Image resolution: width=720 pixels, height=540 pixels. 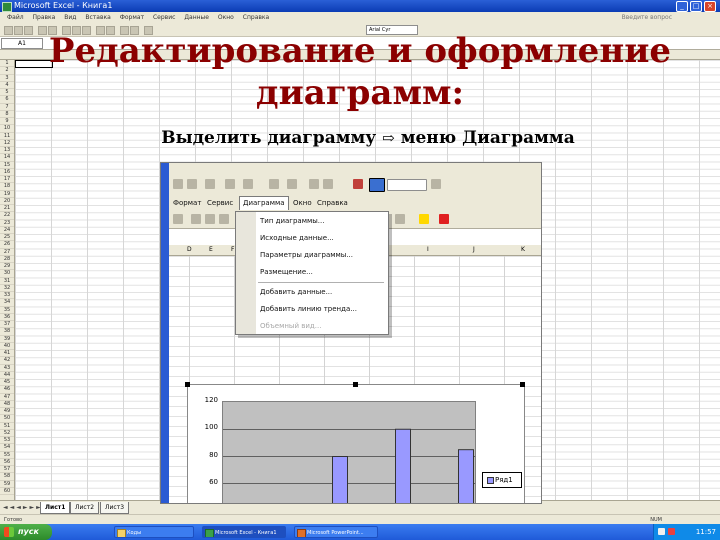 I want to click on drawing-icon, so click(x=377, y=185).